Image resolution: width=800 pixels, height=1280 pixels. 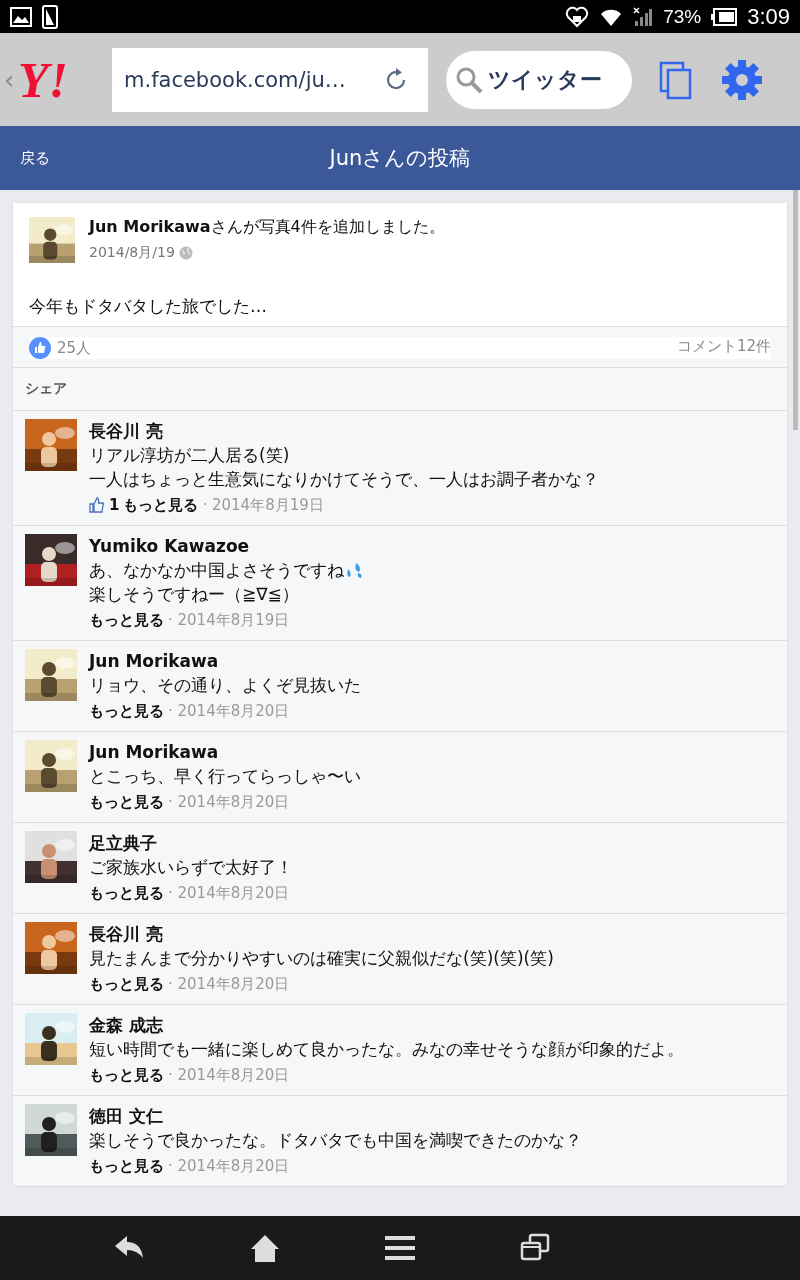 What do you see at coordinates (74, 348) in the screenshot?
I see `like-count: 25人` at bounding box center [74, 348].